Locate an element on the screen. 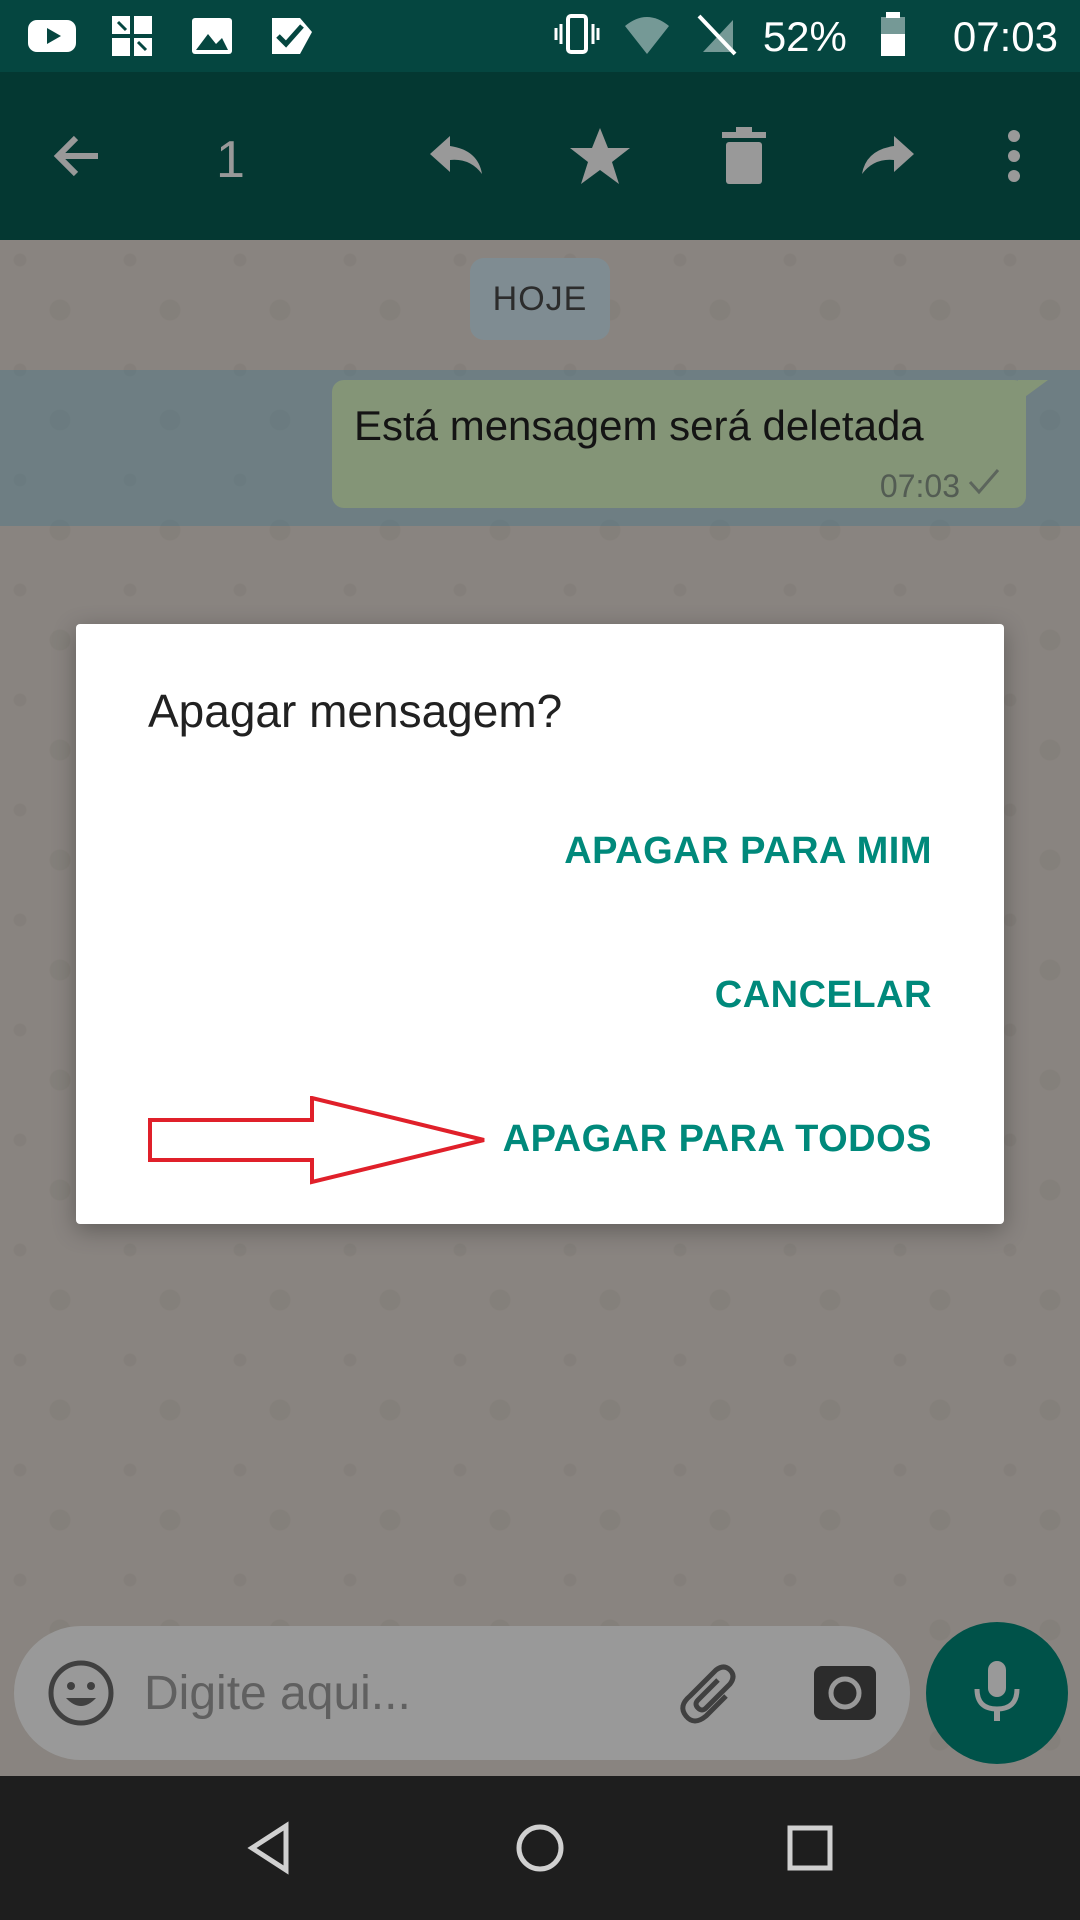 Image resolution: width=1080 pixels, height=1920 pixels. dialog-title: Apagar mensagem? is located at coordinates (355, 711).